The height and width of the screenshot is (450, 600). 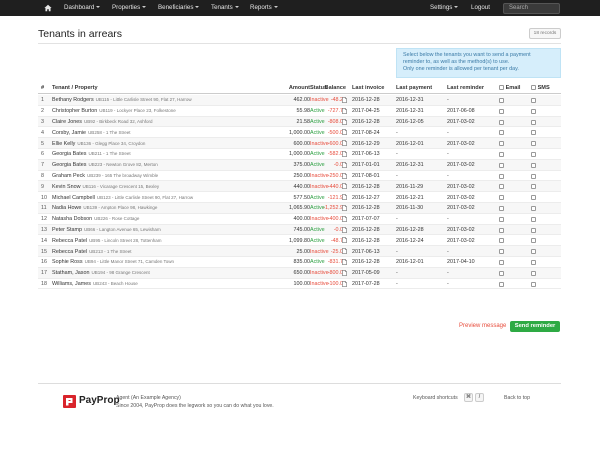 What do you see at coordinates (299, 88) in the screenshot?
I see `col-amount: Amount` at bounding box center [299, 88].